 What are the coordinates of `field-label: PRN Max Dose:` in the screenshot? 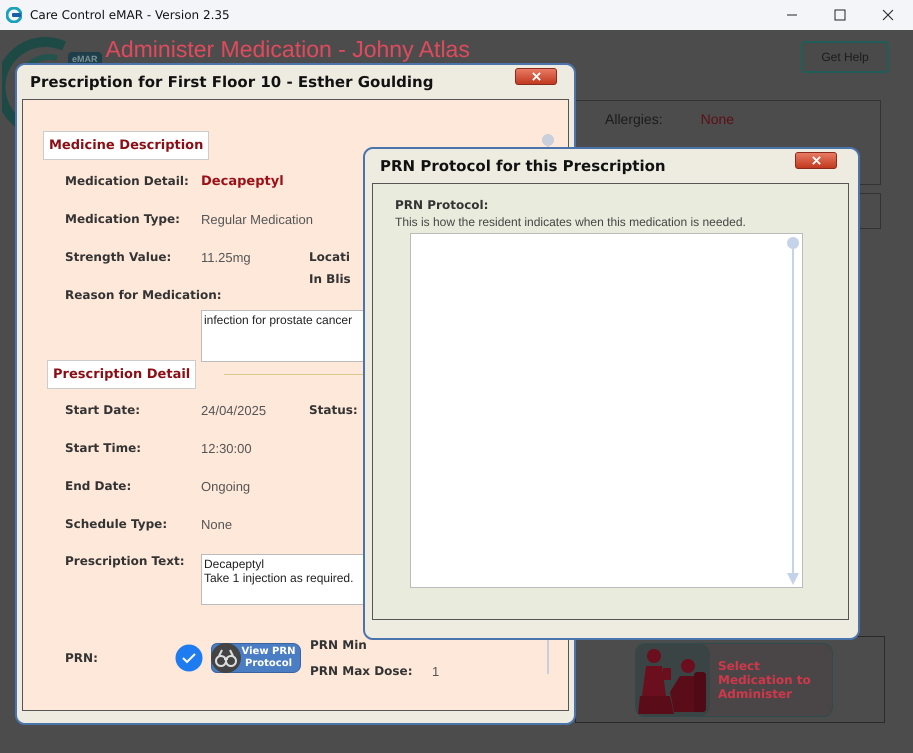 It's located at (362, 671).